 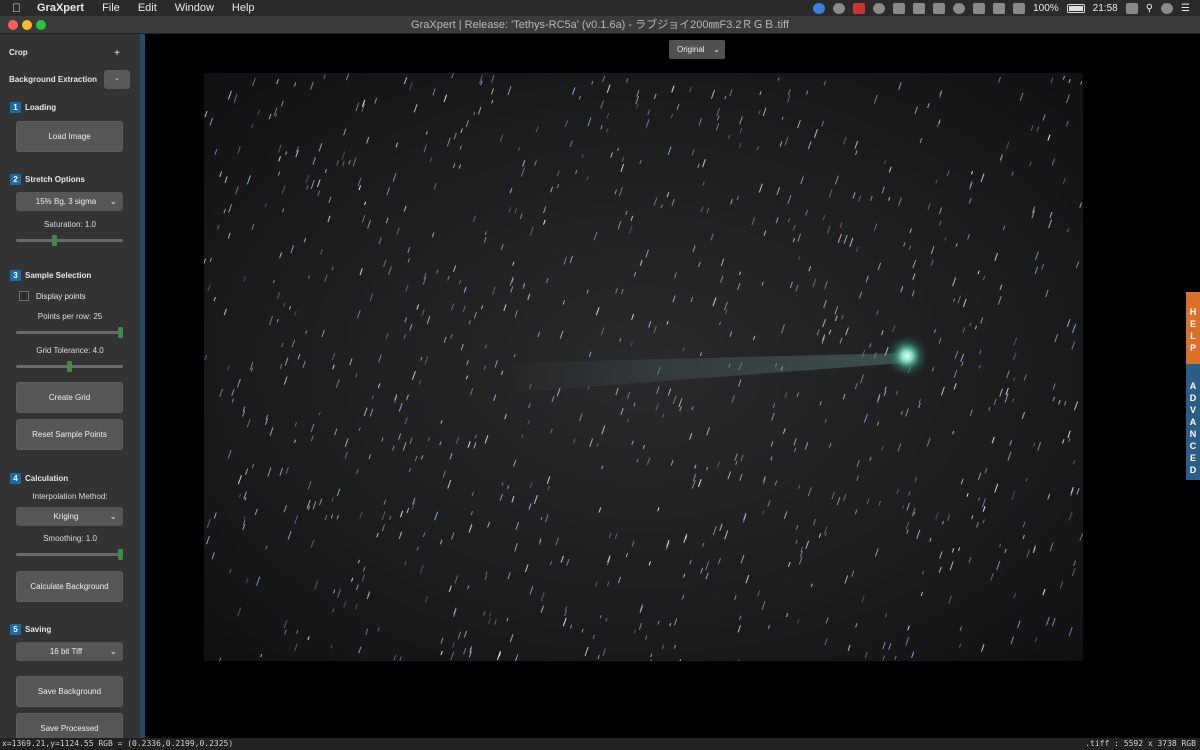 What do you see at coordinates (27, 25) in the screenshot?
I see `minimize-window-button` at bounding box center [27, 25].